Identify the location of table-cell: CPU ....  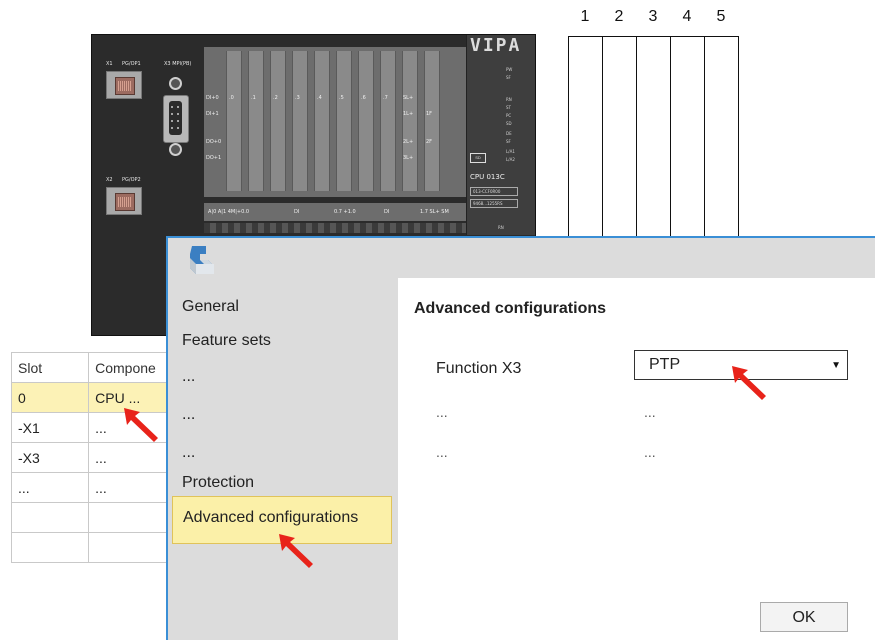
(128, 397).